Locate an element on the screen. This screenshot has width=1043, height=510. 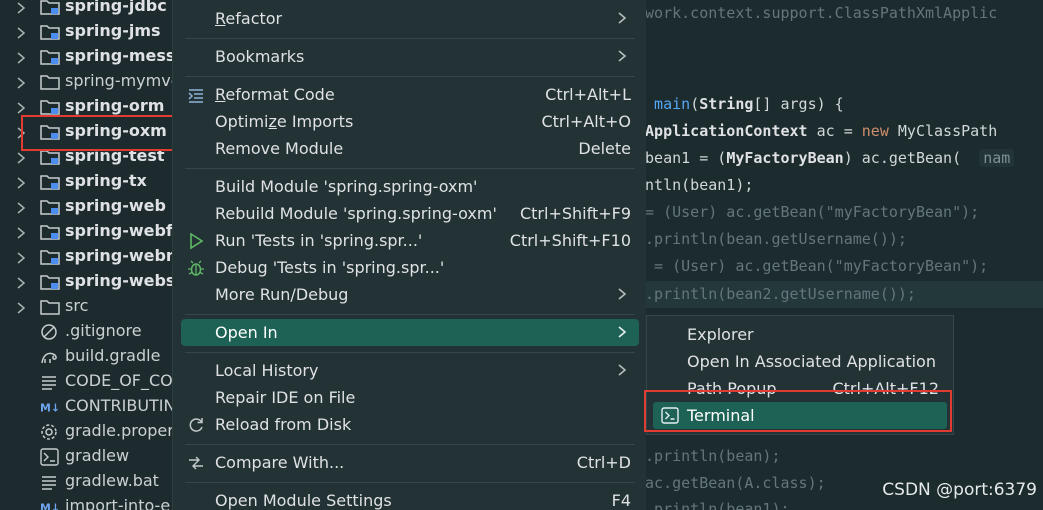
terminal-file-icon is located at coordinates (50, 457).